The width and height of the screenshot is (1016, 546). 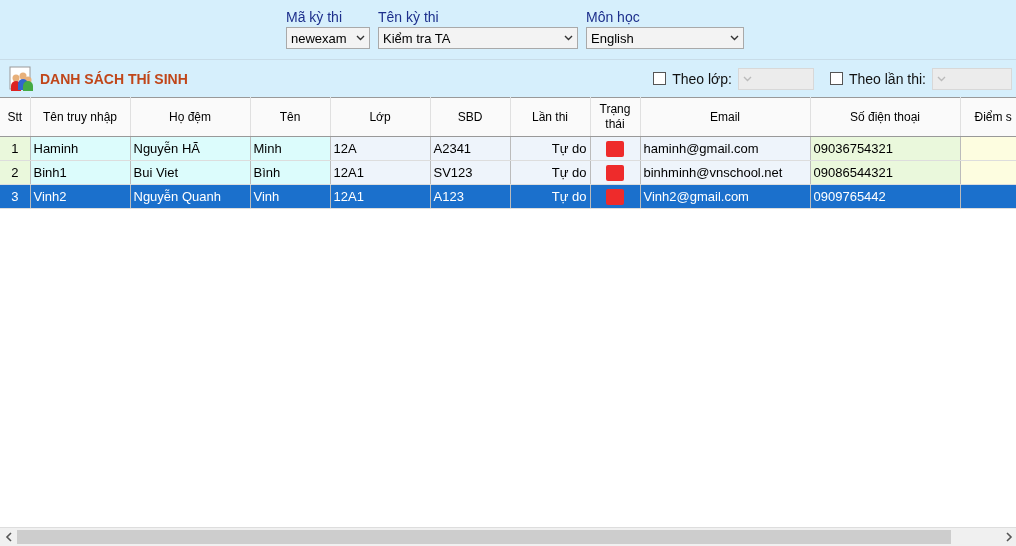 I want to click on filter-label: Tên kỳ thi, so click(x=409, y=17).